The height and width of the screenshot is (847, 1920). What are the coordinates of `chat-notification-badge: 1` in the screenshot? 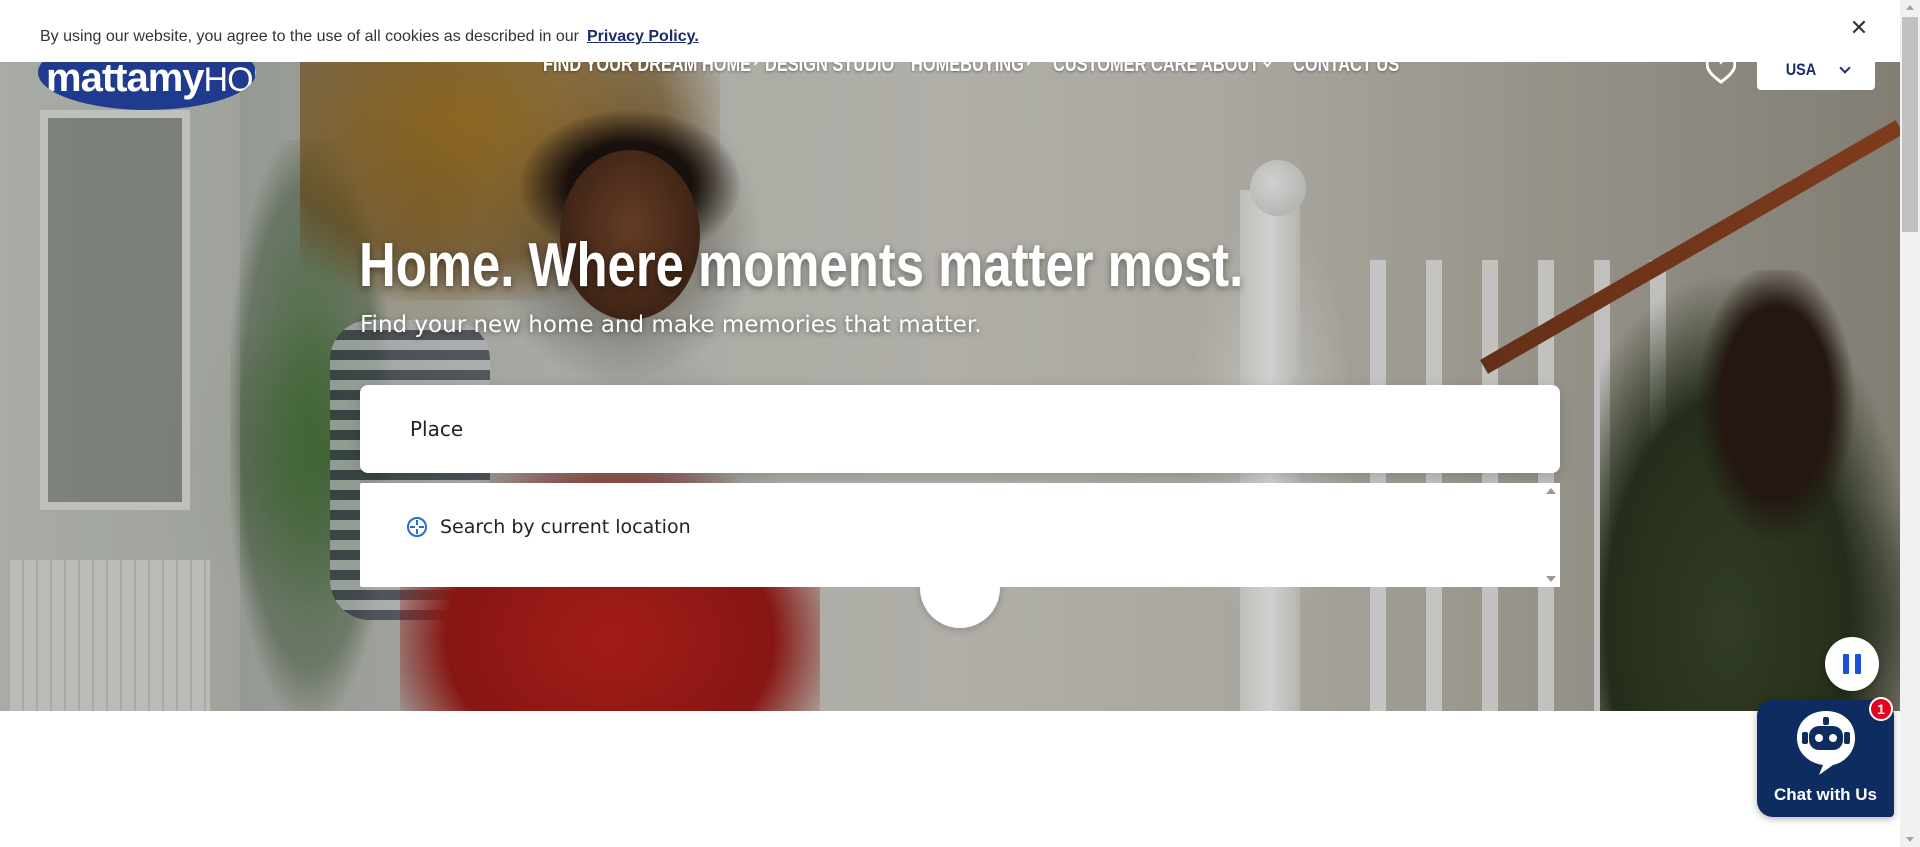 It's located at (1881, 709).